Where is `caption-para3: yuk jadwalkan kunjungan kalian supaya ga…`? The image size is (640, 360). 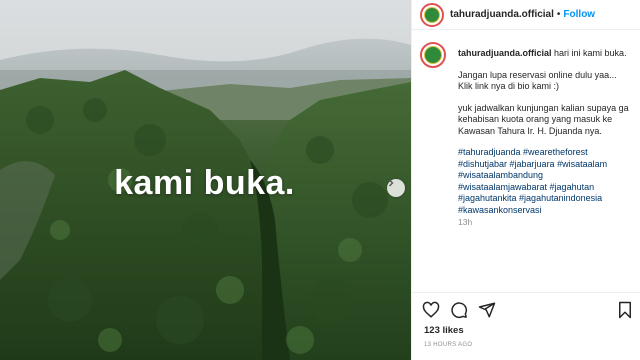 caption-para3: yuk jadwalkan kunjungan kalian supaya ga… is located at coordinates (543, 119).